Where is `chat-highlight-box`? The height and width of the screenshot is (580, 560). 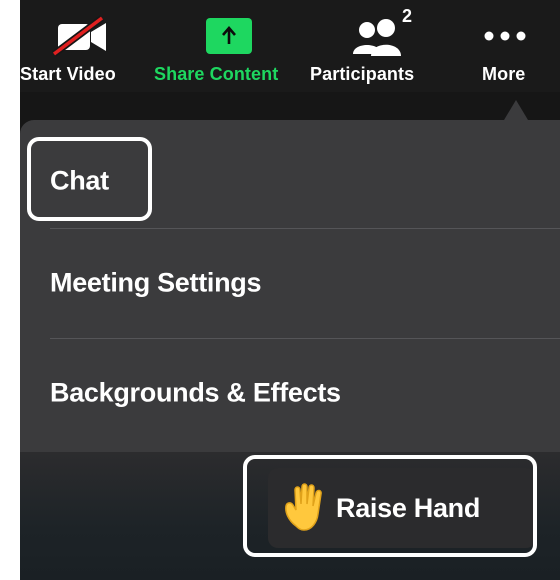
chat-highlight-box is located at coordinates (89, 179).